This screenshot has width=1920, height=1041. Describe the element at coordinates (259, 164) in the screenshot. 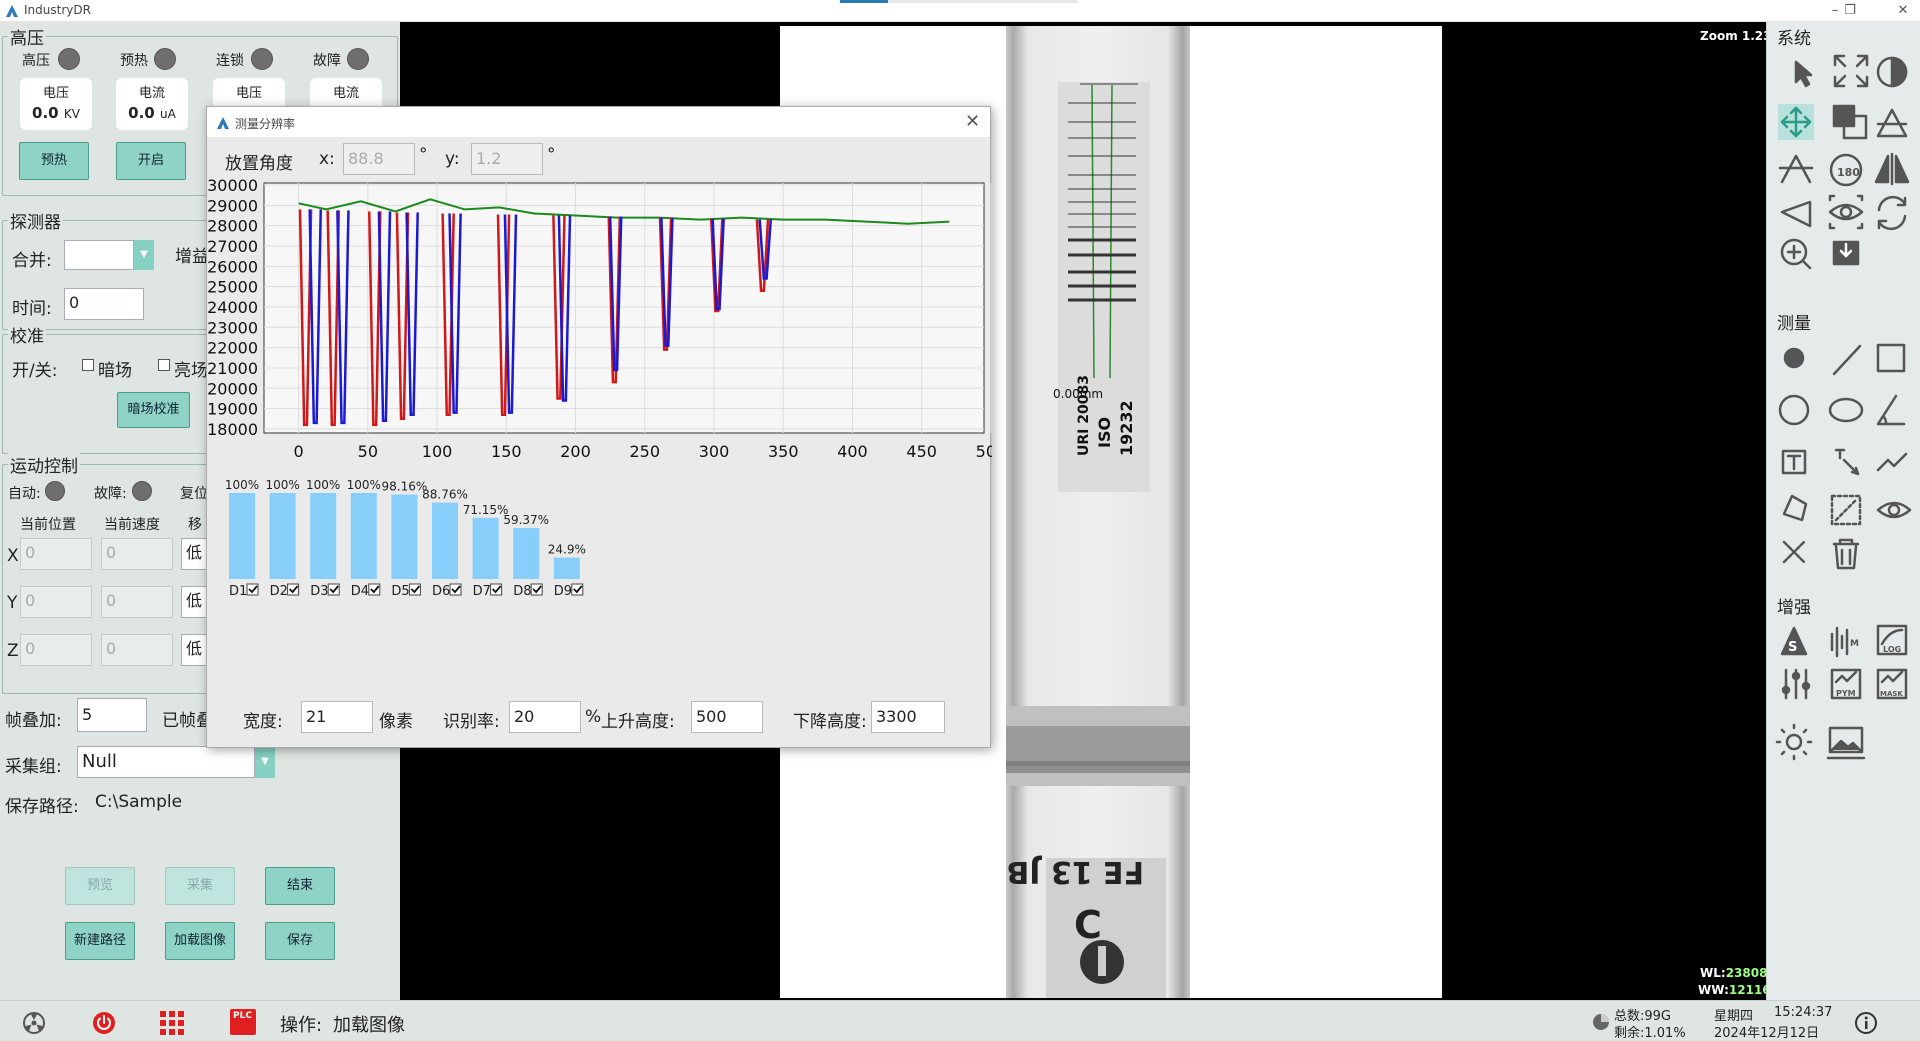

I see `angle-label: 放置角度` at that location.